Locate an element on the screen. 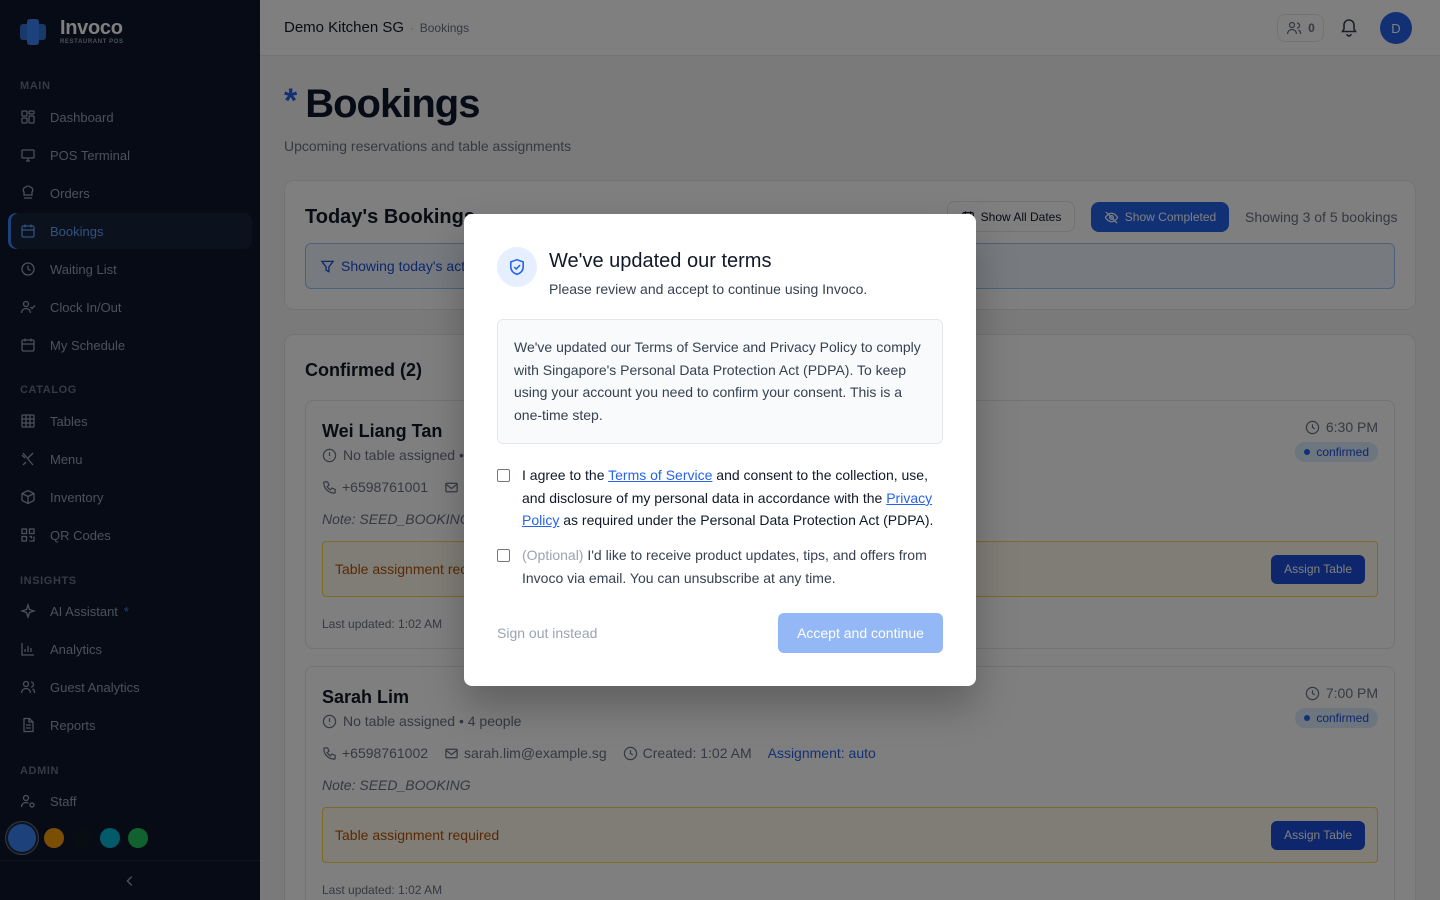  agree-terms-checkbox is located at coordinates (503, 475).